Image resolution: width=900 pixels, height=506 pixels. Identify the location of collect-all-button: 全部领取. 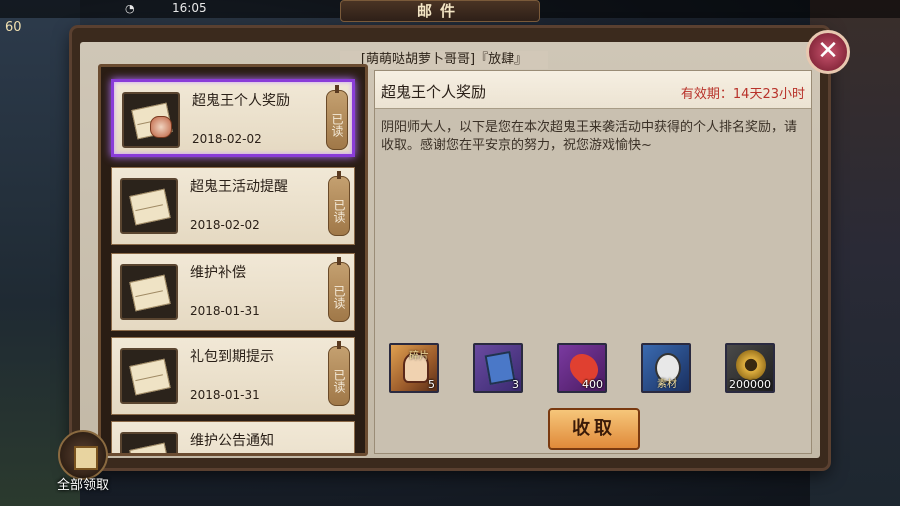
(83, 465).